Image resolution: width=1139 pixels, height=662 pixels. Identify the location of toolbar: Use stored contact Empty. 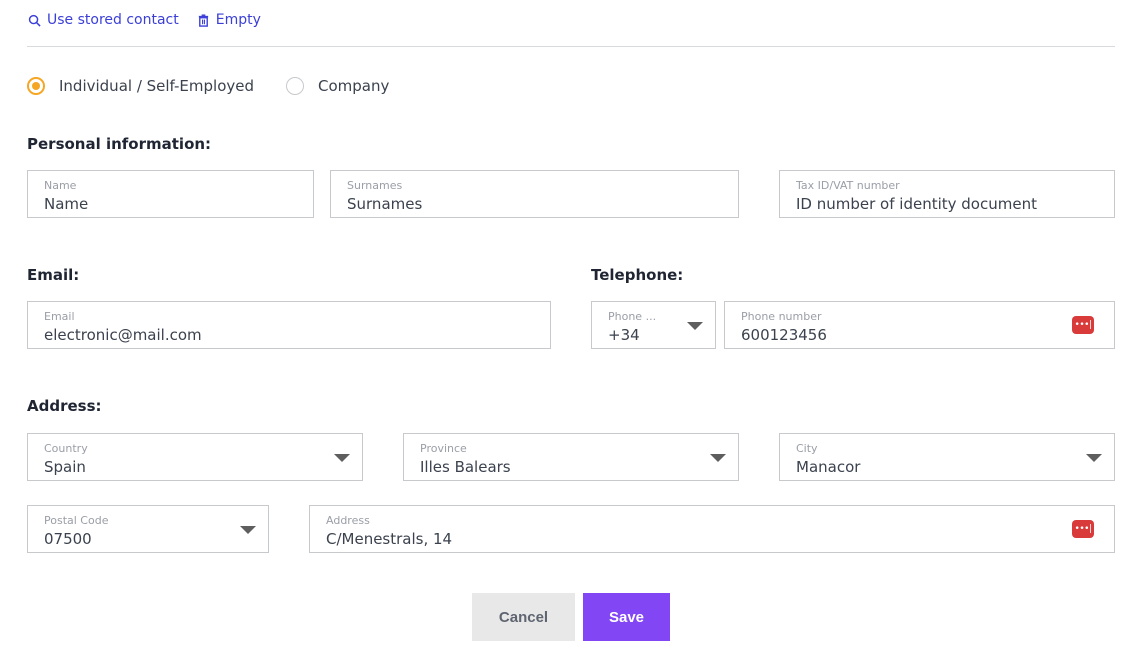
(144, 20).